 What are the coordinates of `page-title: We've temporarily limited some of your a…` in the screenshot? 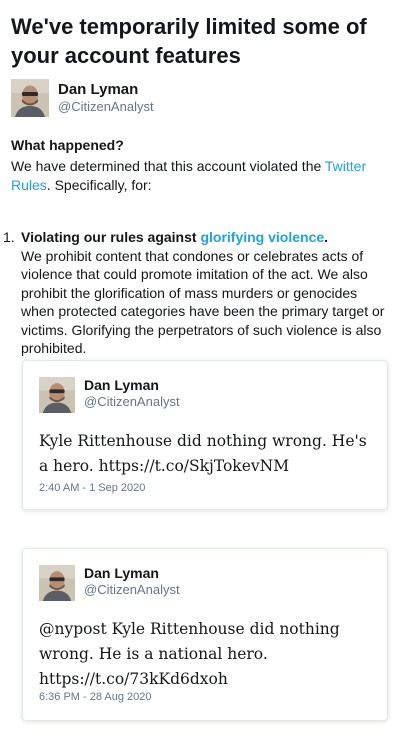 It's located at (189, 41).